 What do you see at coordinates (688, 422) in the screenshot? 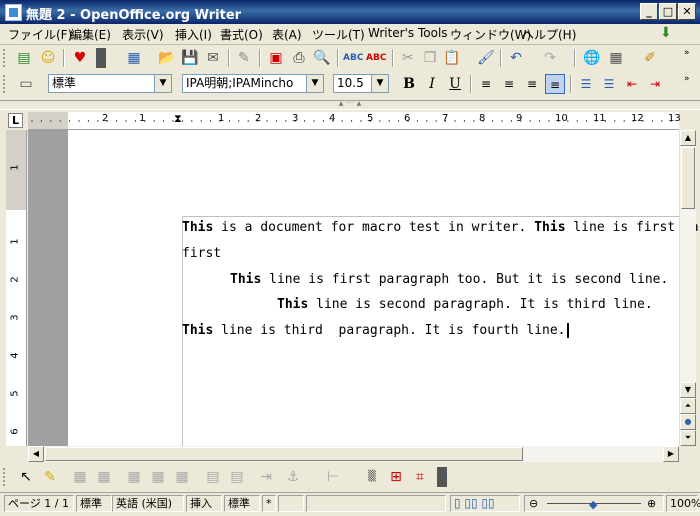
I see `navigation-icon: ●` at bounding box center [688, 422].